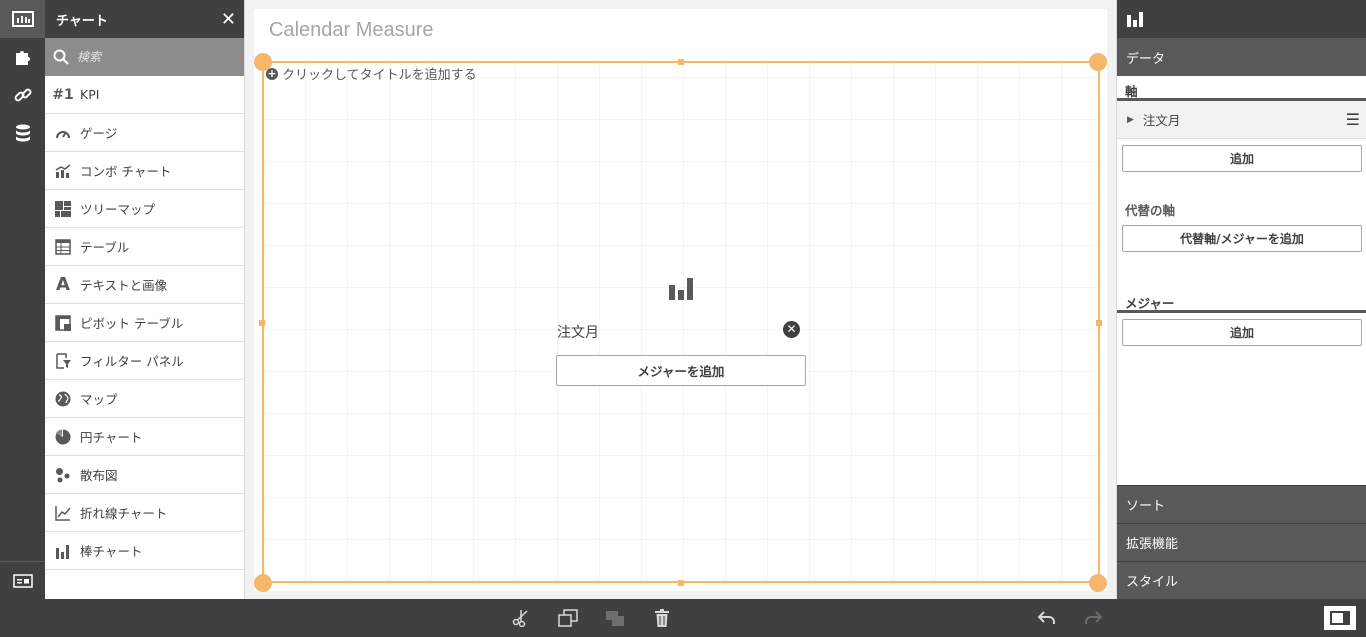 The image size is (1366, 637). I want to click on table-icon, so click(63, 247).